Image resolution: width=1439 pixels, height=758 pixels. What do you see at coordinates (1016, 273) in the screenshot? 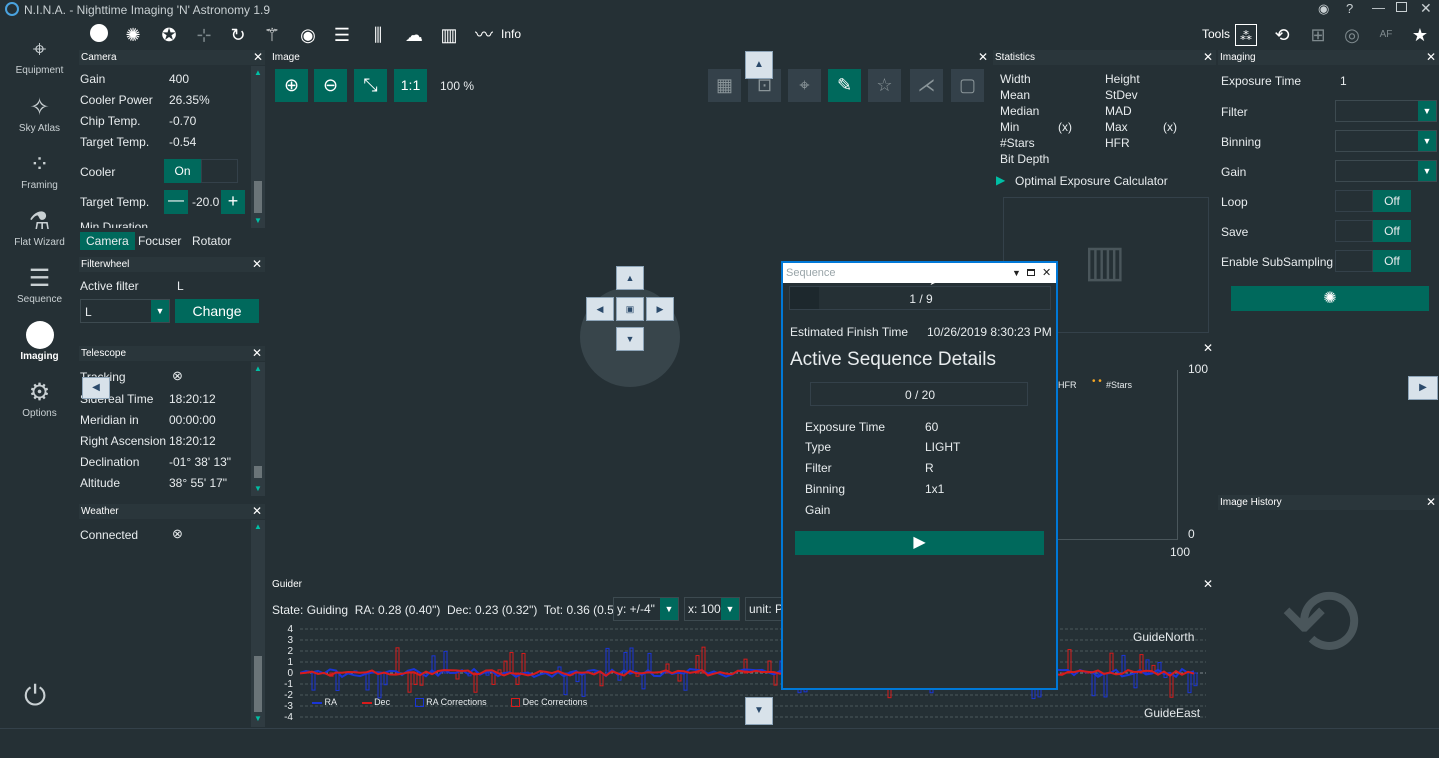
I see `window-menu-icon: ▼` at bounding box center [1016, 273].